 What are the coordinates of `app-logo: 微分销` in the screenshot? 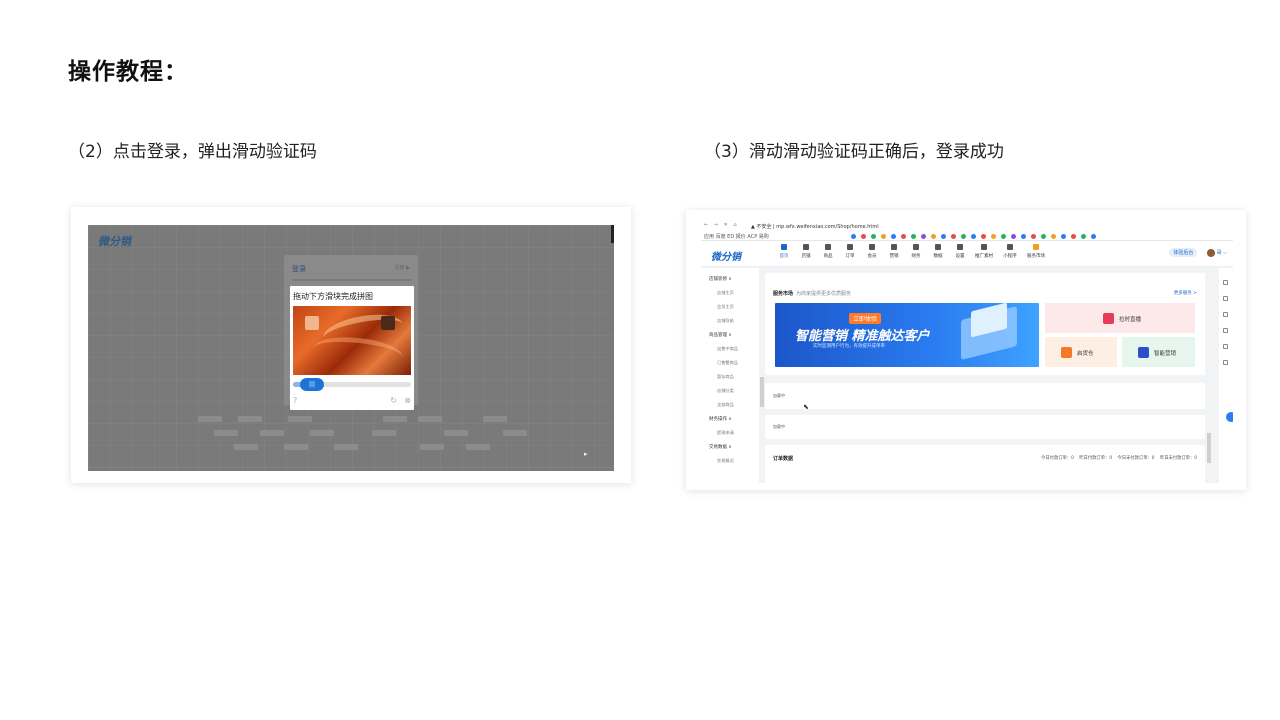 It's located at (726, 255).